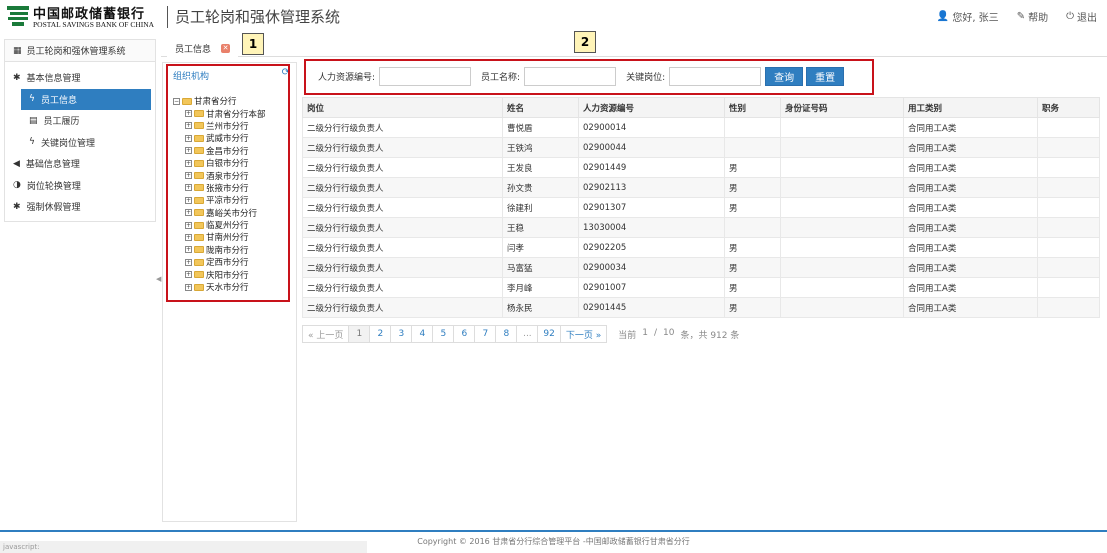 Image resolution: width=1107 pixels, height=553 pixels. I want to click on prev-page-button: « 上一页, so click(326, 334).